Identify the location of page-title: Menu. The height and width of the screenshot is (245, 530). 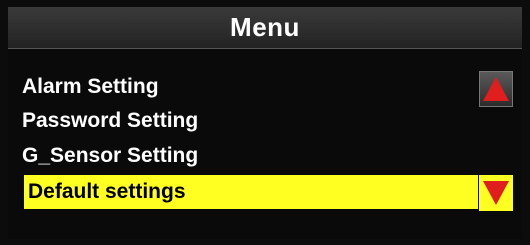
(265, 27).